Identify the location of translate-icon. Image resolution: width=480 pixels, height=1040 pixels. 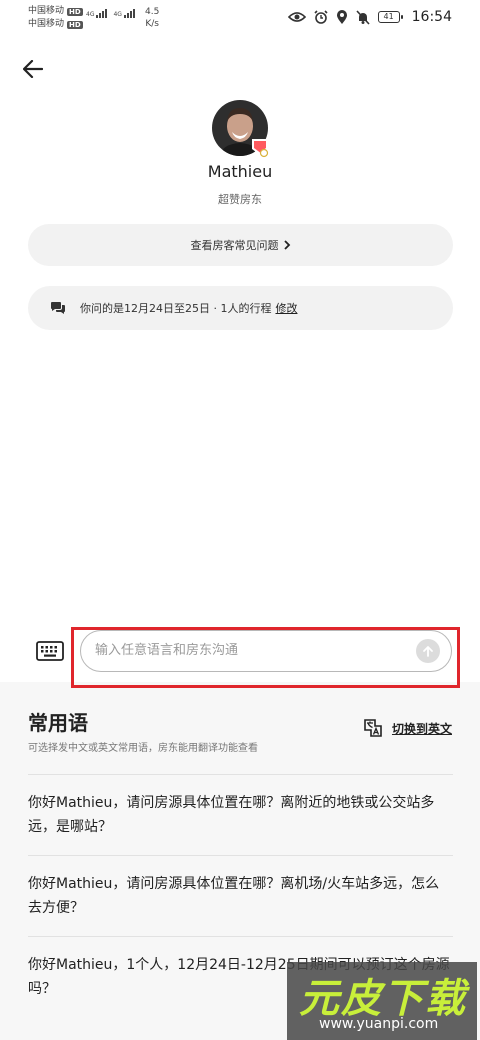
(373, 728).